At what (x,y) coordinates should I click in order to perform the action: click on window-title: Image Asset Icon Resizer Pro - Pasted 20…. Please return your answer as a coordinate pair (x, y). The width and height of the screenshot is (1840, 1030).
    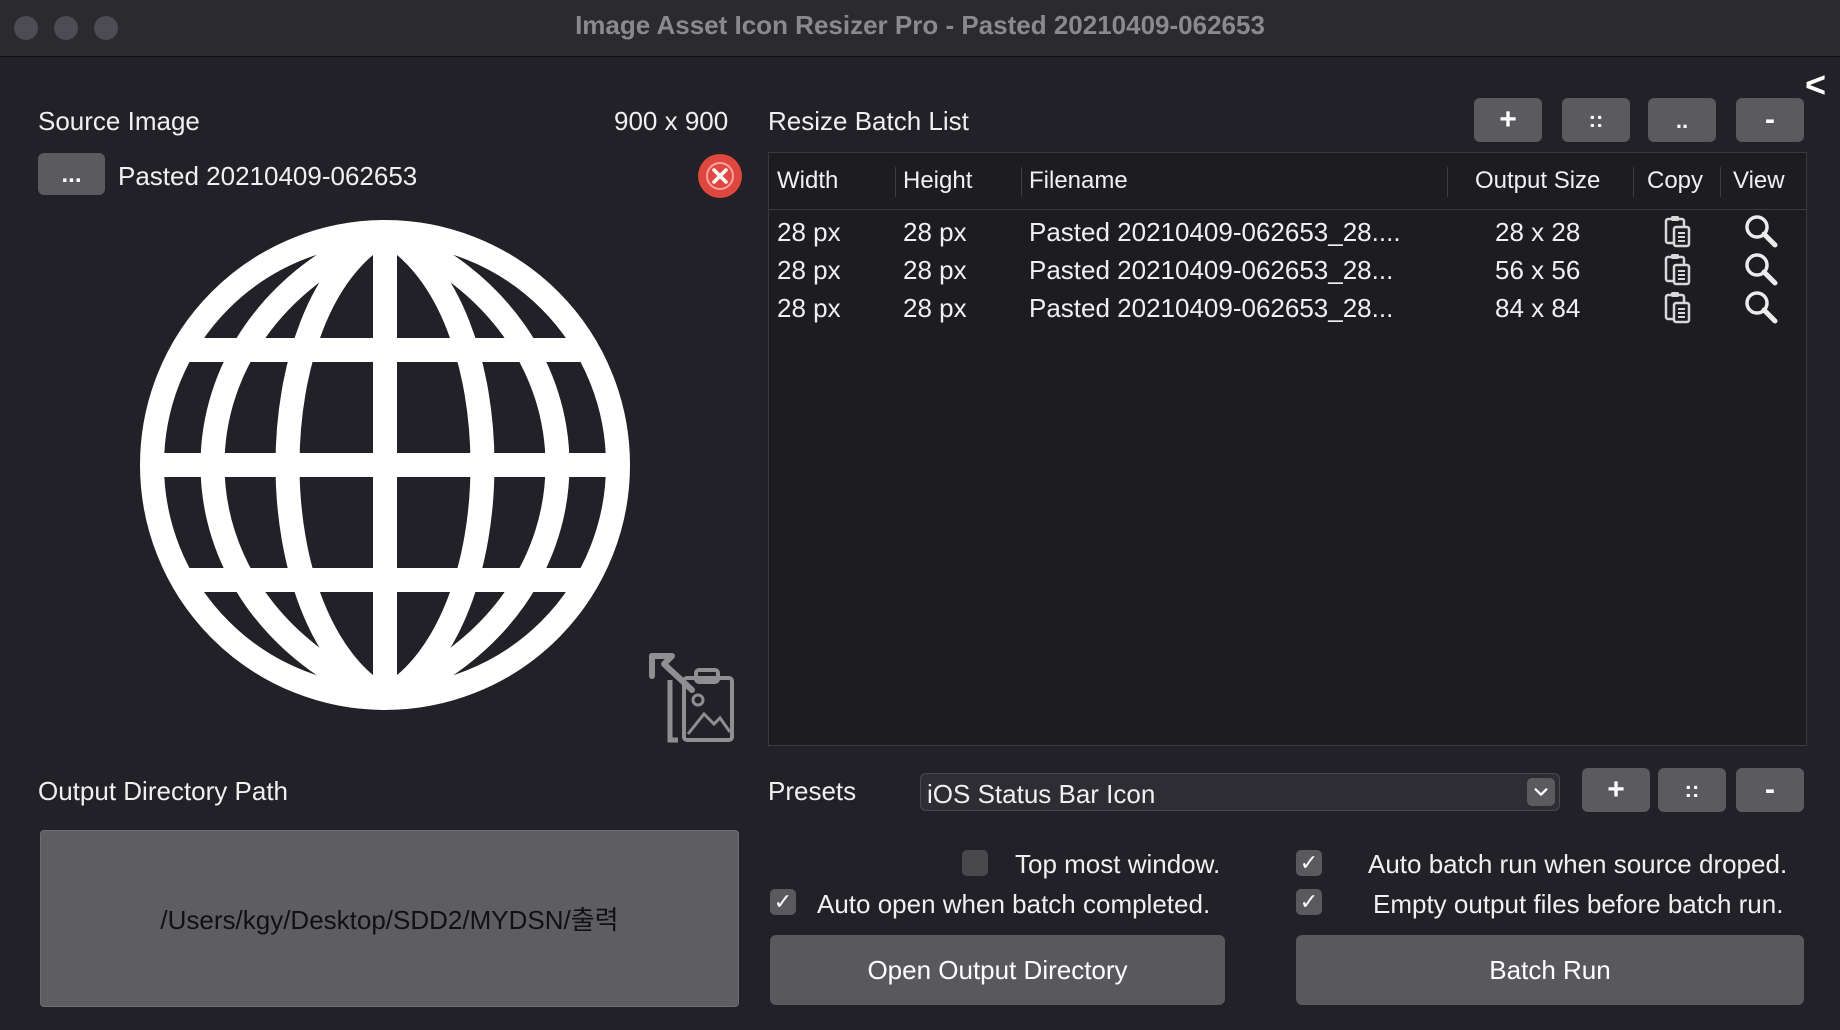
    Looking at the image, I should click on (920, 25).